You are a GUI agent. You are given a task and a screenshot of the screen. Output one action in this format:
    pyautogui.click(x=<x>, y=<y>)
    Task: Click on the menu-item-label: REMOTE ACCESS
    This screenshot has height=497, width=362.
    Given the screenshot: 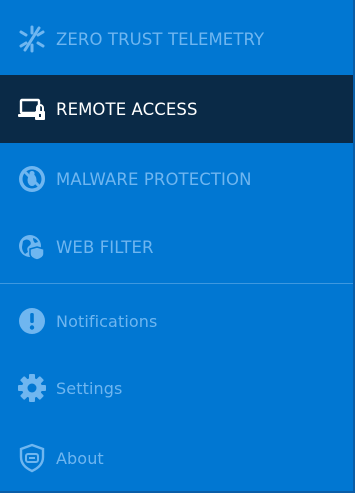 What is the action you would take?
    pyautogui.click(x=127, y=109)
    